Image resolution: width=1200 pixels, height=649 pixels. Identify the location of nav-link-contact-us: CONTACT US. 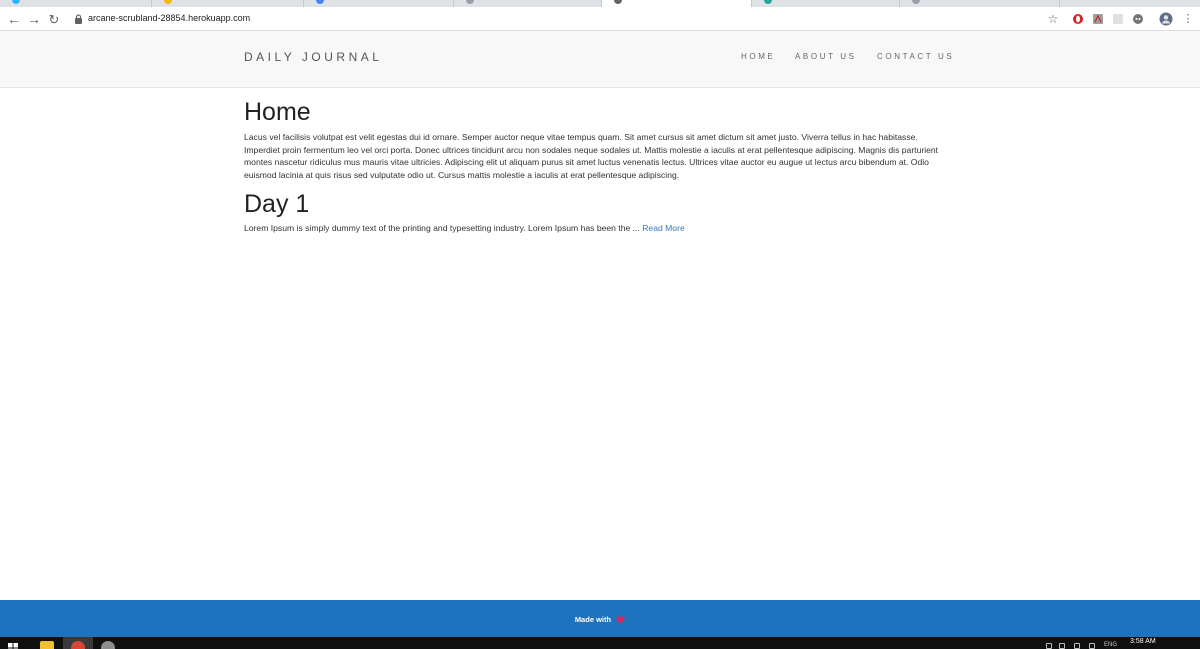
(915, 56).